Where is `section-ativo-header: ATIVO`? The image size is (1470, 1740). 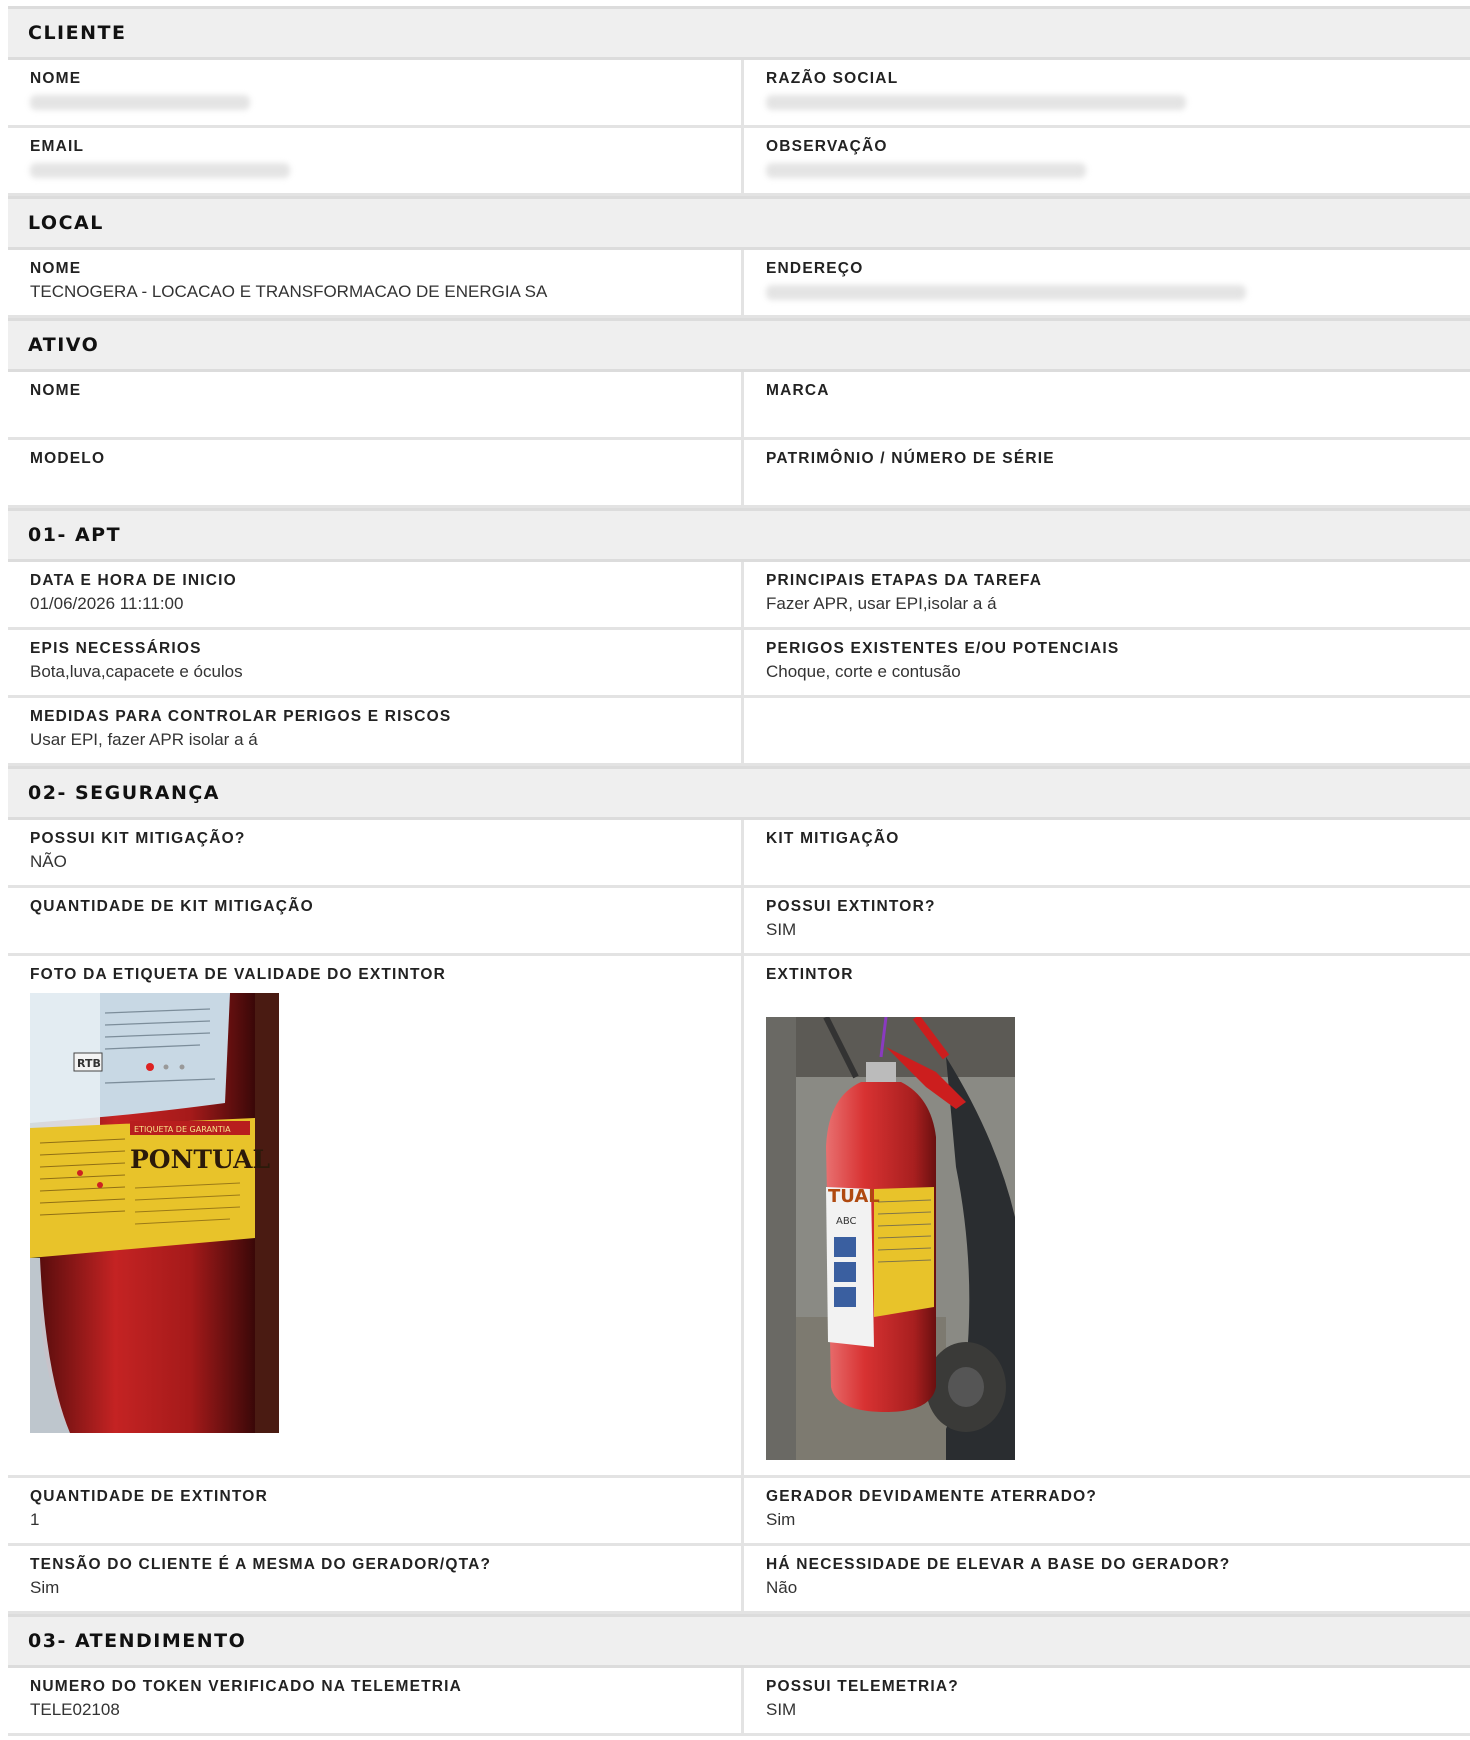 section-ativo-header: ATIVO is located at coordinates (739, 345).